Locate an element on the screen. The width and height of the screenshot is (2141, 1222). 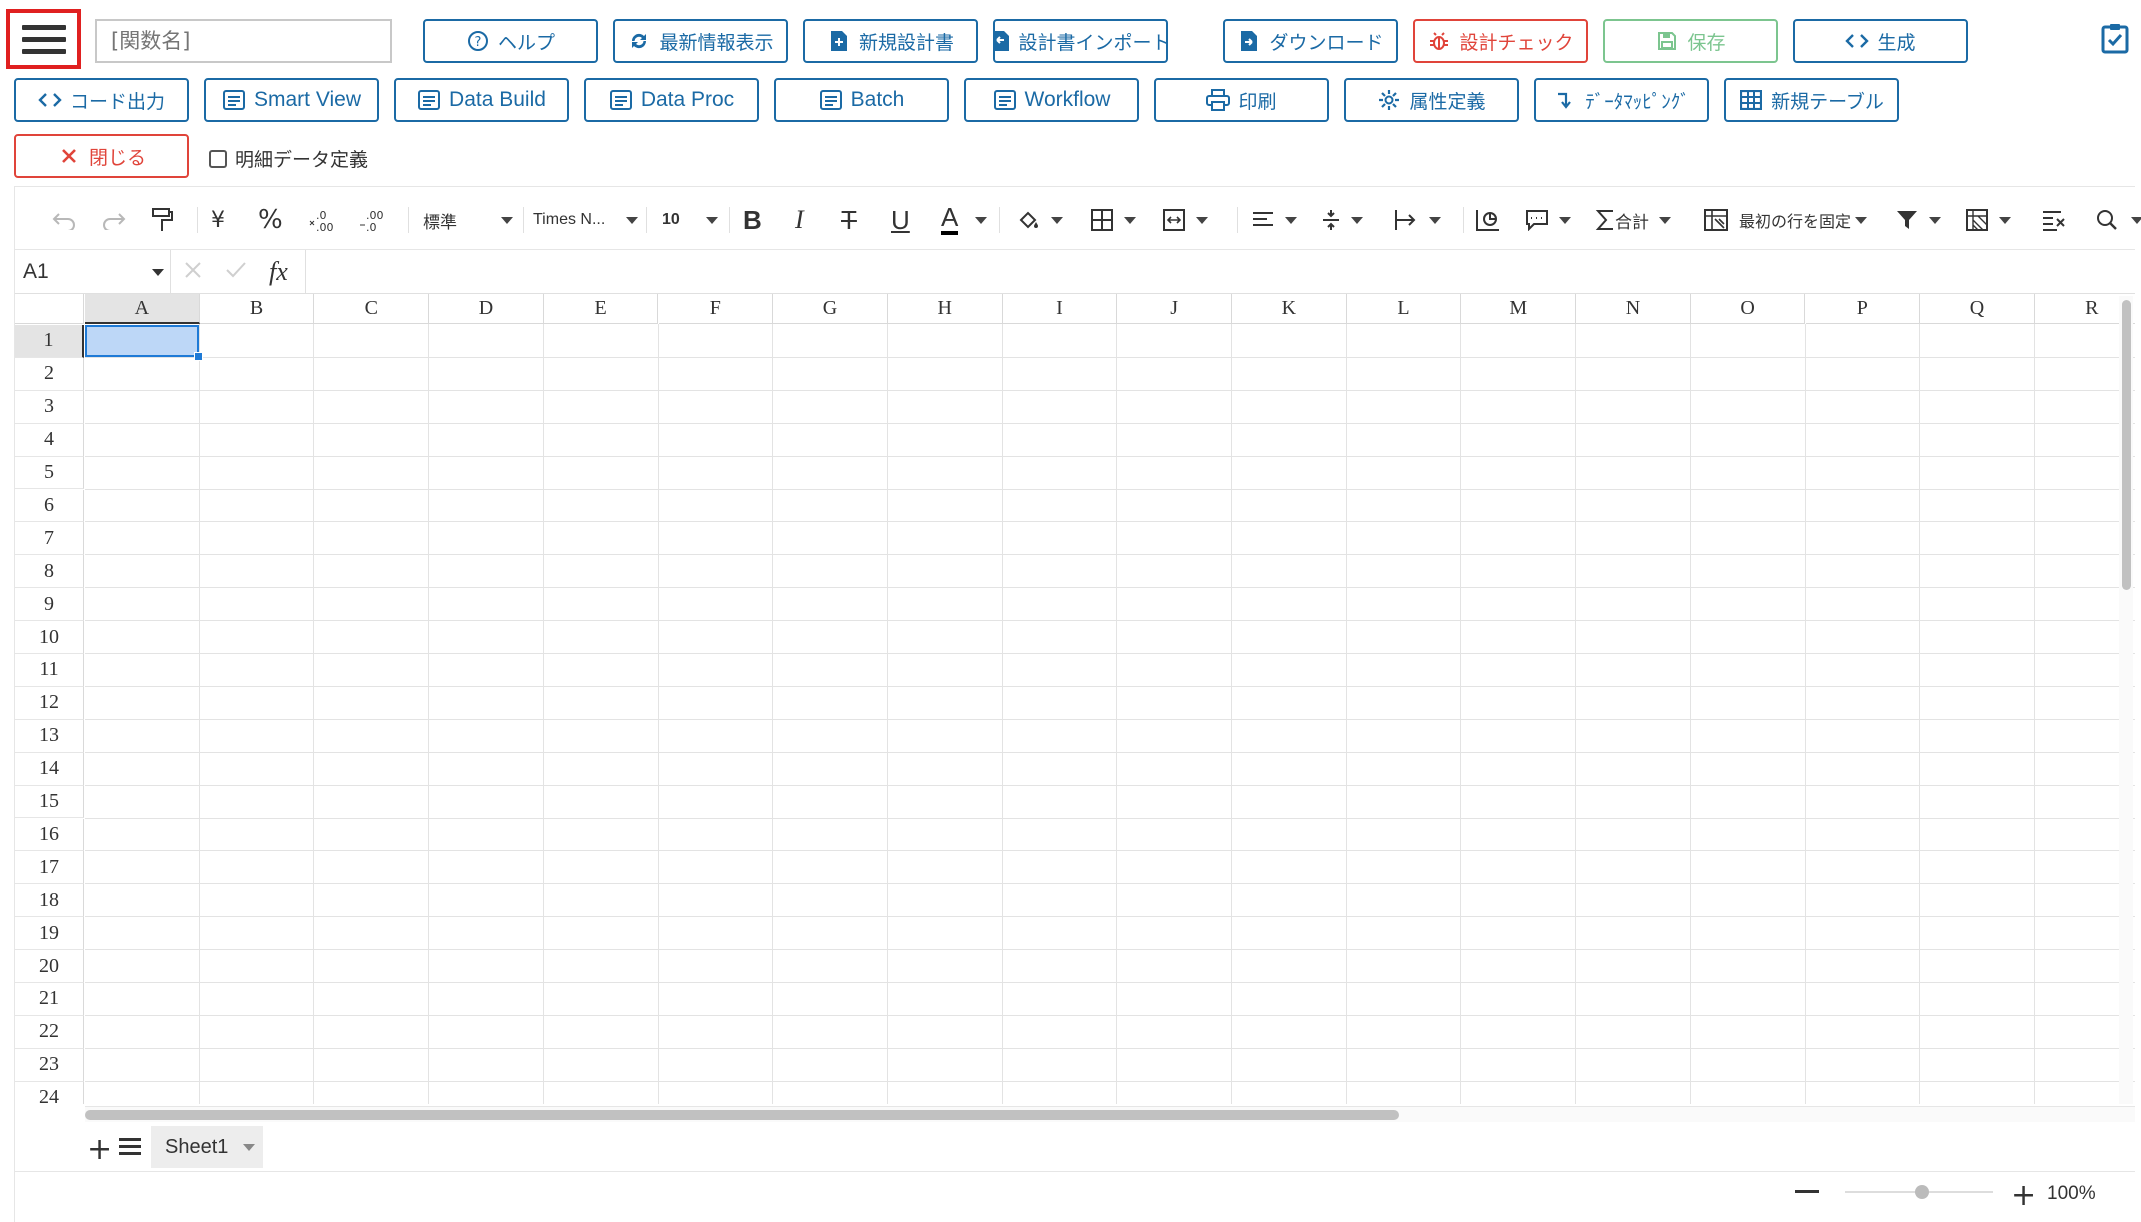
vertical-align-icon is located at coordinates (1342, 220).